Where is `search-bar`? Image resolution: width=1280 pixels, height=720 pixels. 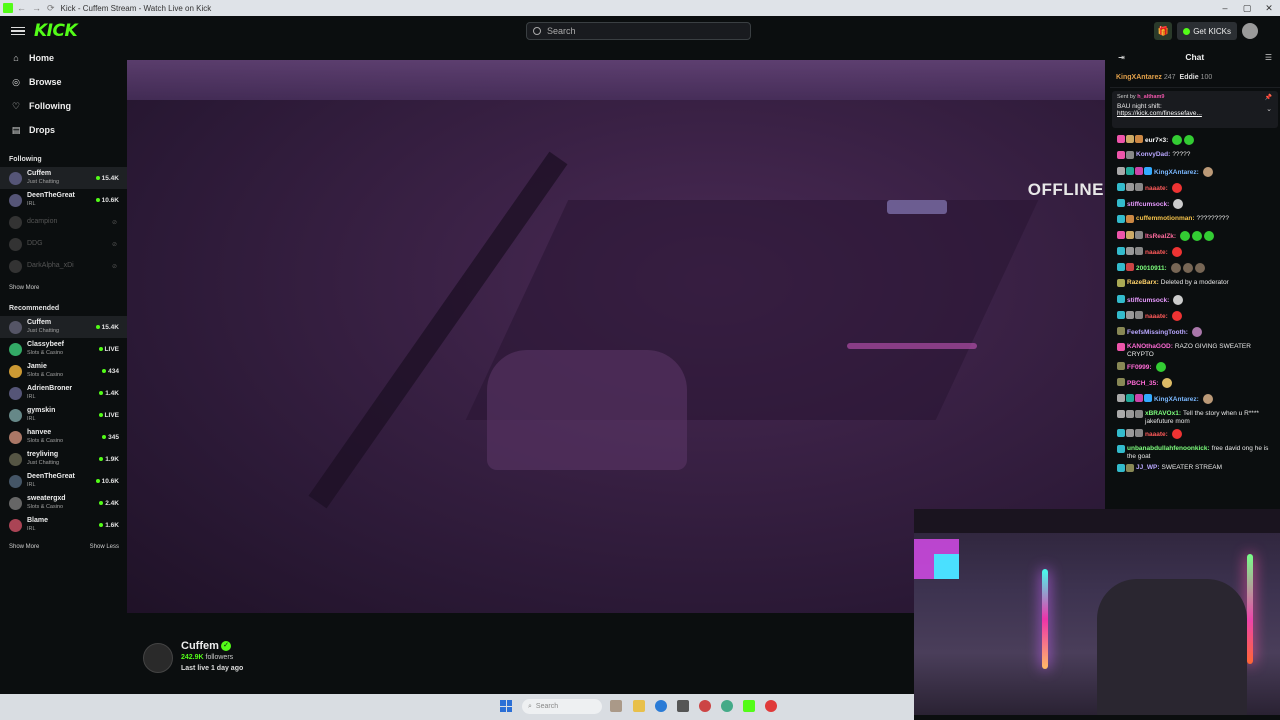 search-bar is located at coordinates (638, 31).